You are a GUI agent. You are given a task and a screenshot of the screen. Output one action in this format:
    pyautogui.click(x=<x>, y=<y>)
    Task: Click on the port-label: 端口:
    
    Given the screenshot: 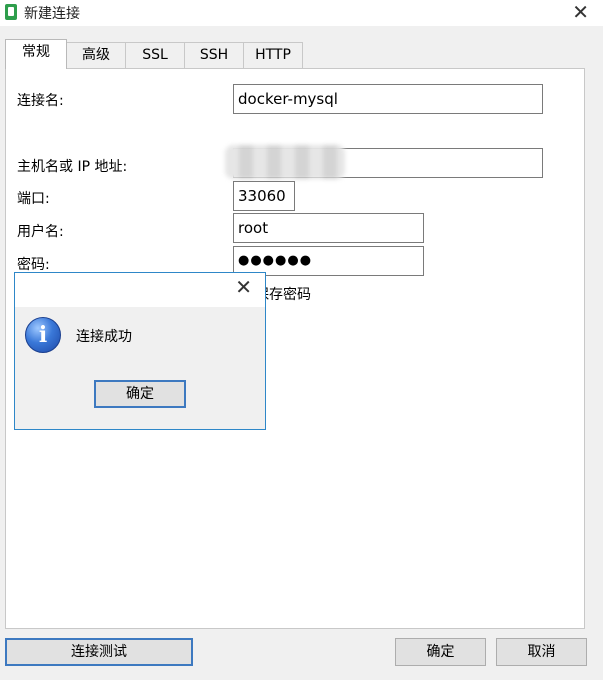 What is the action you would take?
    pyautogui.click(x=33, y=199)
    